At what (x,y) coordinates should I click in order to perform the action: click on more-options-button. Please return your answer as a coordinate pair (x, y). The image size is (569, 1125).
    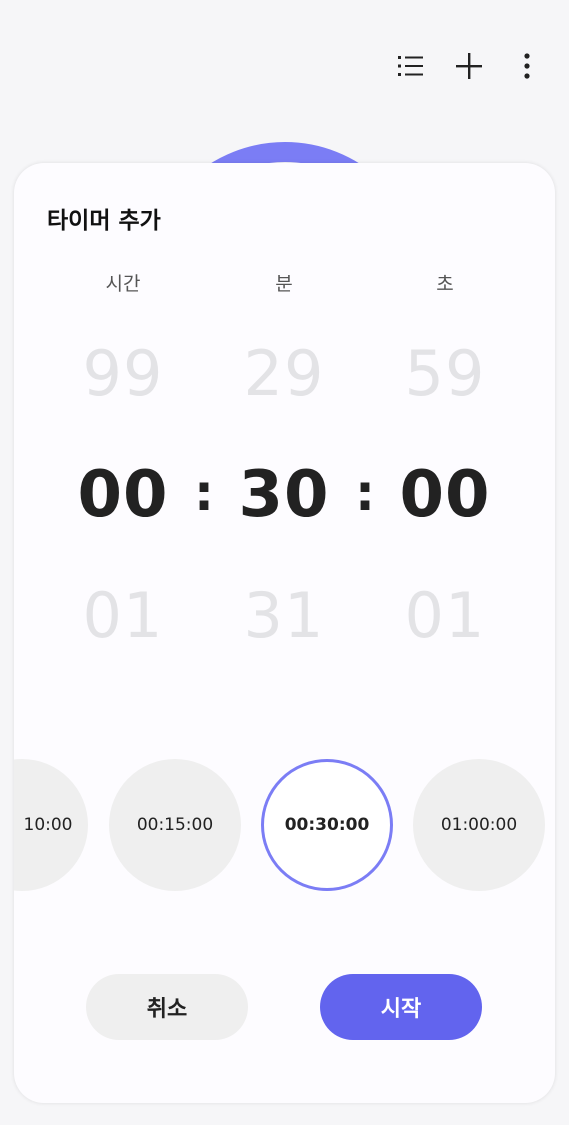
    Looking at the image, I should click on (527, 66).